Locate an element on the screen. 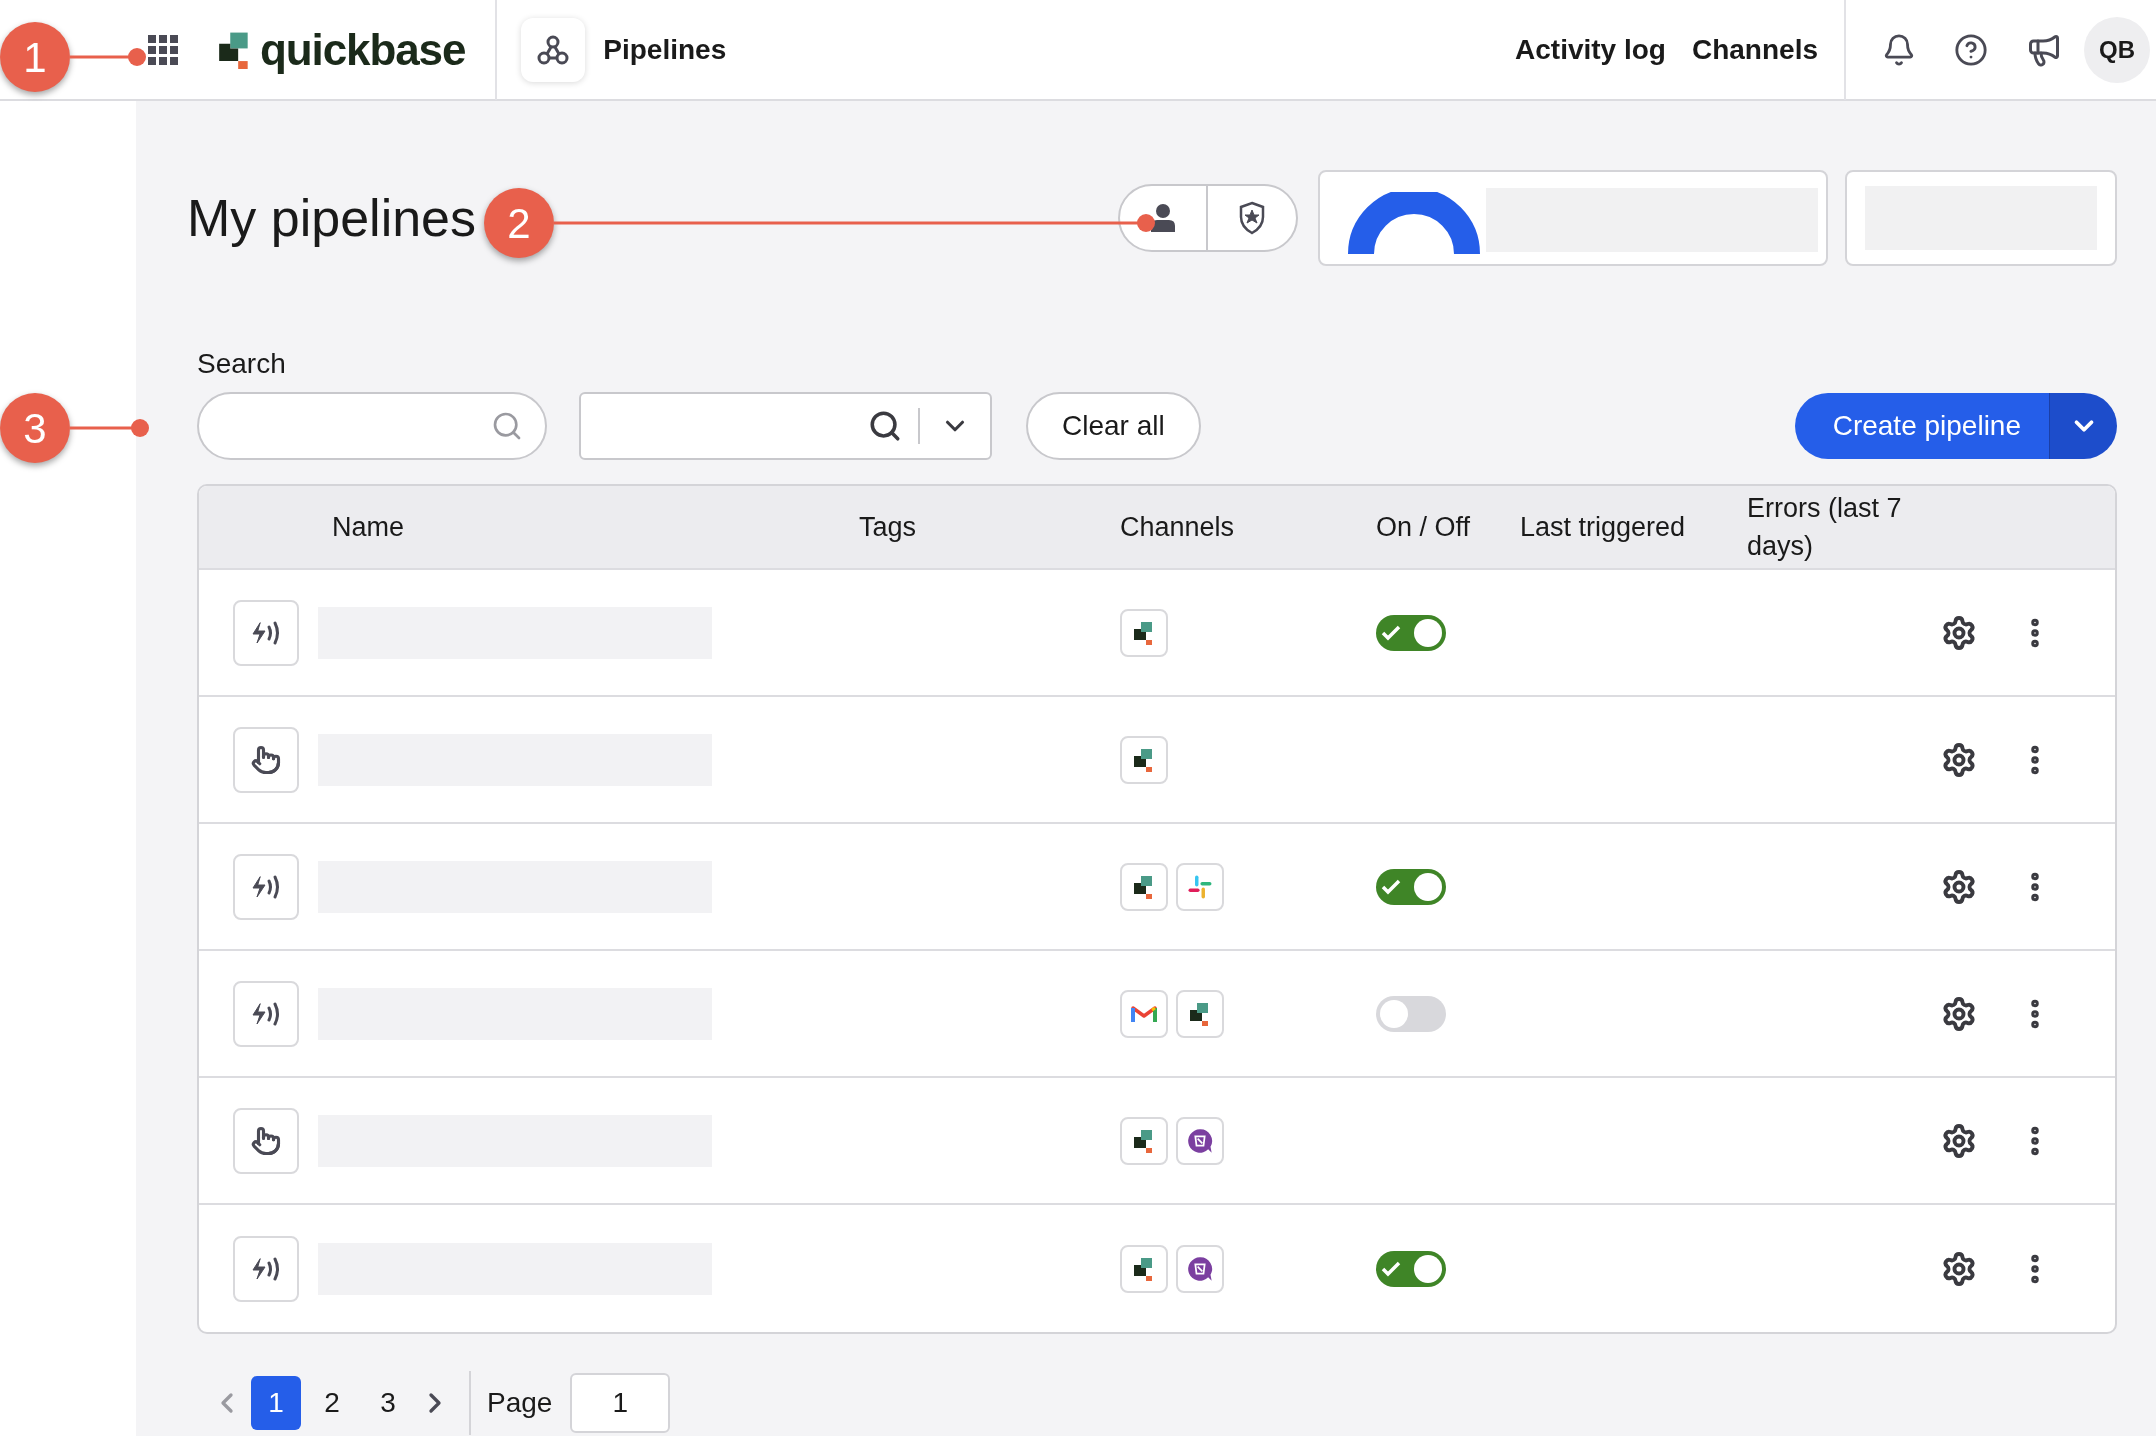  app-title: Pipelines is located at coordinates (665, 49).